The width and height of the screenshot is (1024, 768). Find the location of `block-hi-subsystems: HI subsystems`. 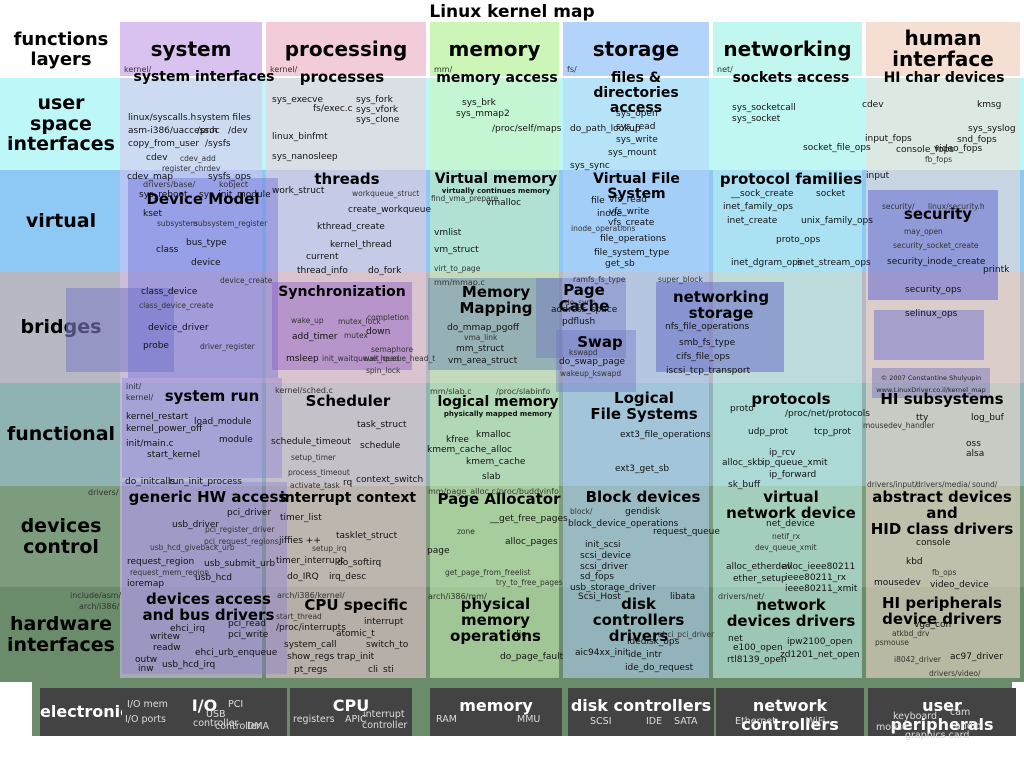

block-hi-subsystems: HI subsystems is located at coordinates (942, 399).